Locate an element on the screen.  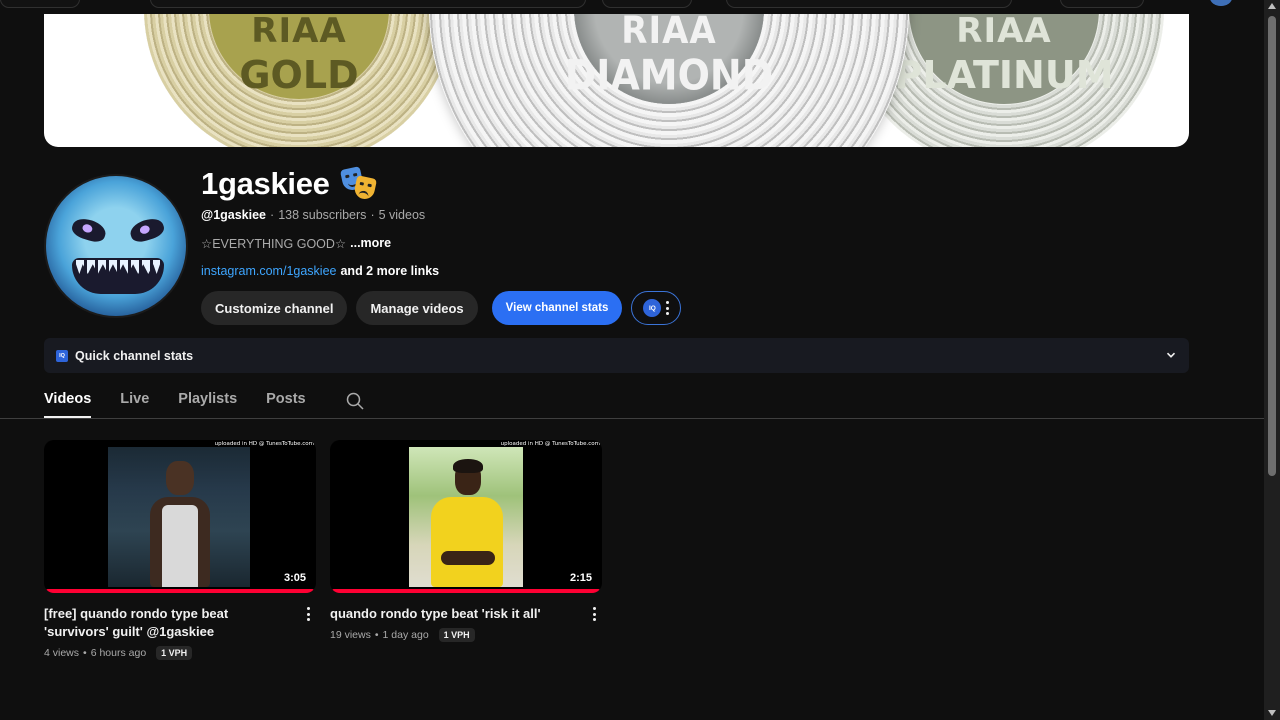
video-title: quando rondo type beat 'risk it all' is located at coordinates (448, 614).